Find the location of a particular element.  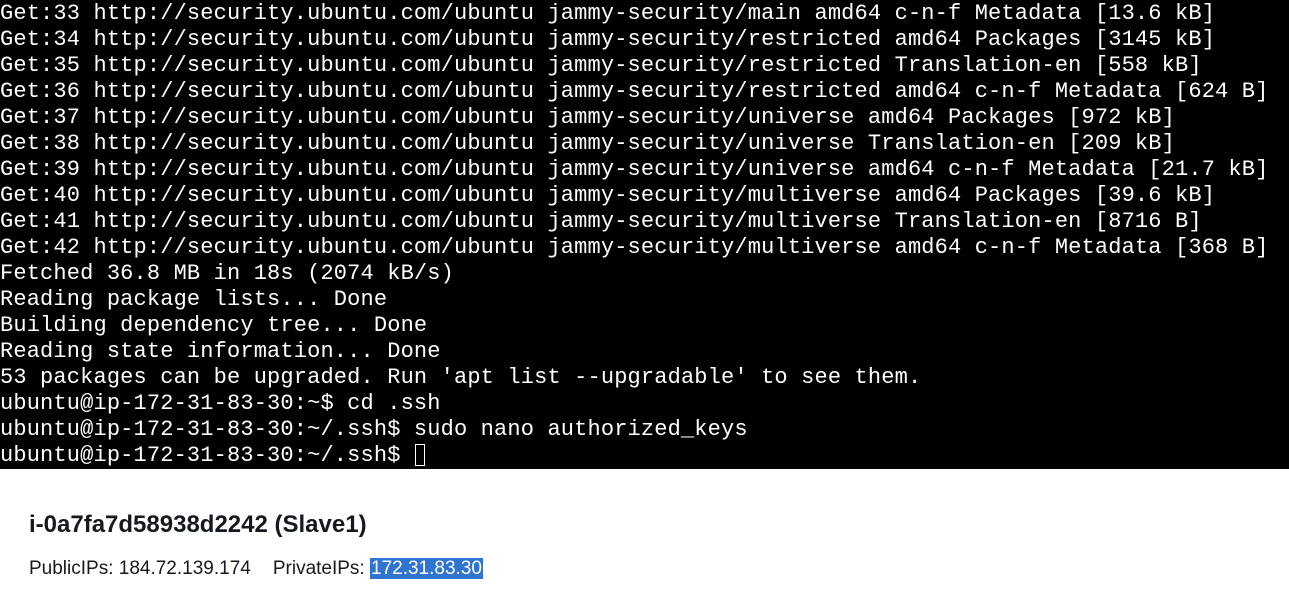

terminal-line: Building dependency tree... Done is located at coordinates (214, 325).